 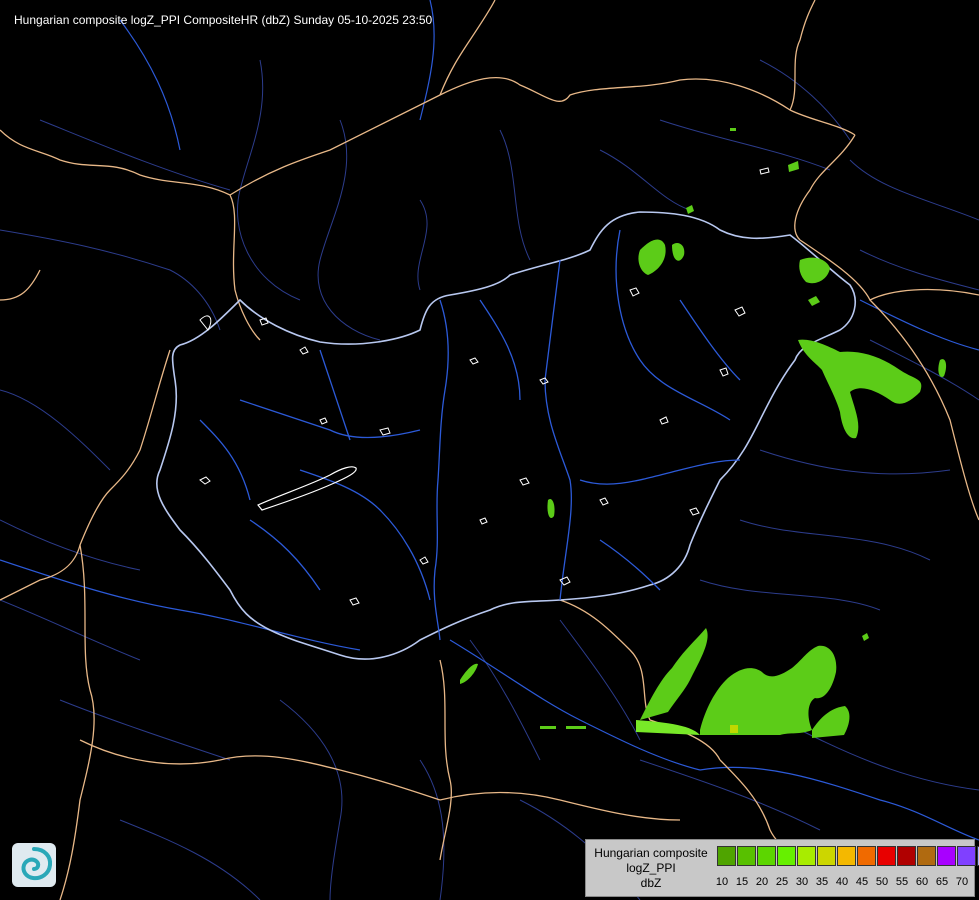 I want to click on legend-tick-label: 65, so click(x=942, y=882).